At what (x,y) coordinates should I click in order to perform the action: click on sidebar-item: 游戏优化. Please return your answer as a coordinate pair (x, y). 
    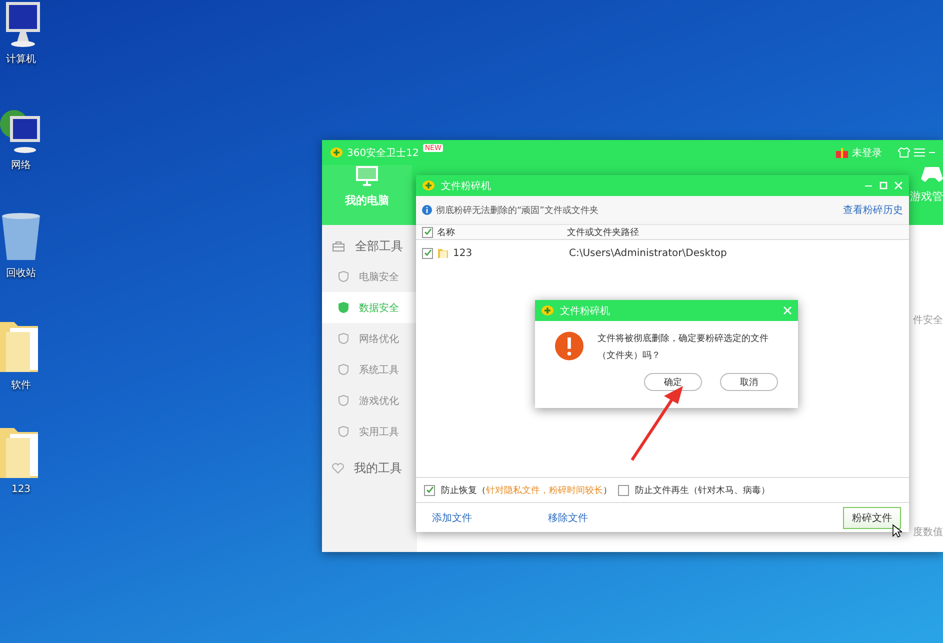
    Looking at the image, I should click on (369, 400).